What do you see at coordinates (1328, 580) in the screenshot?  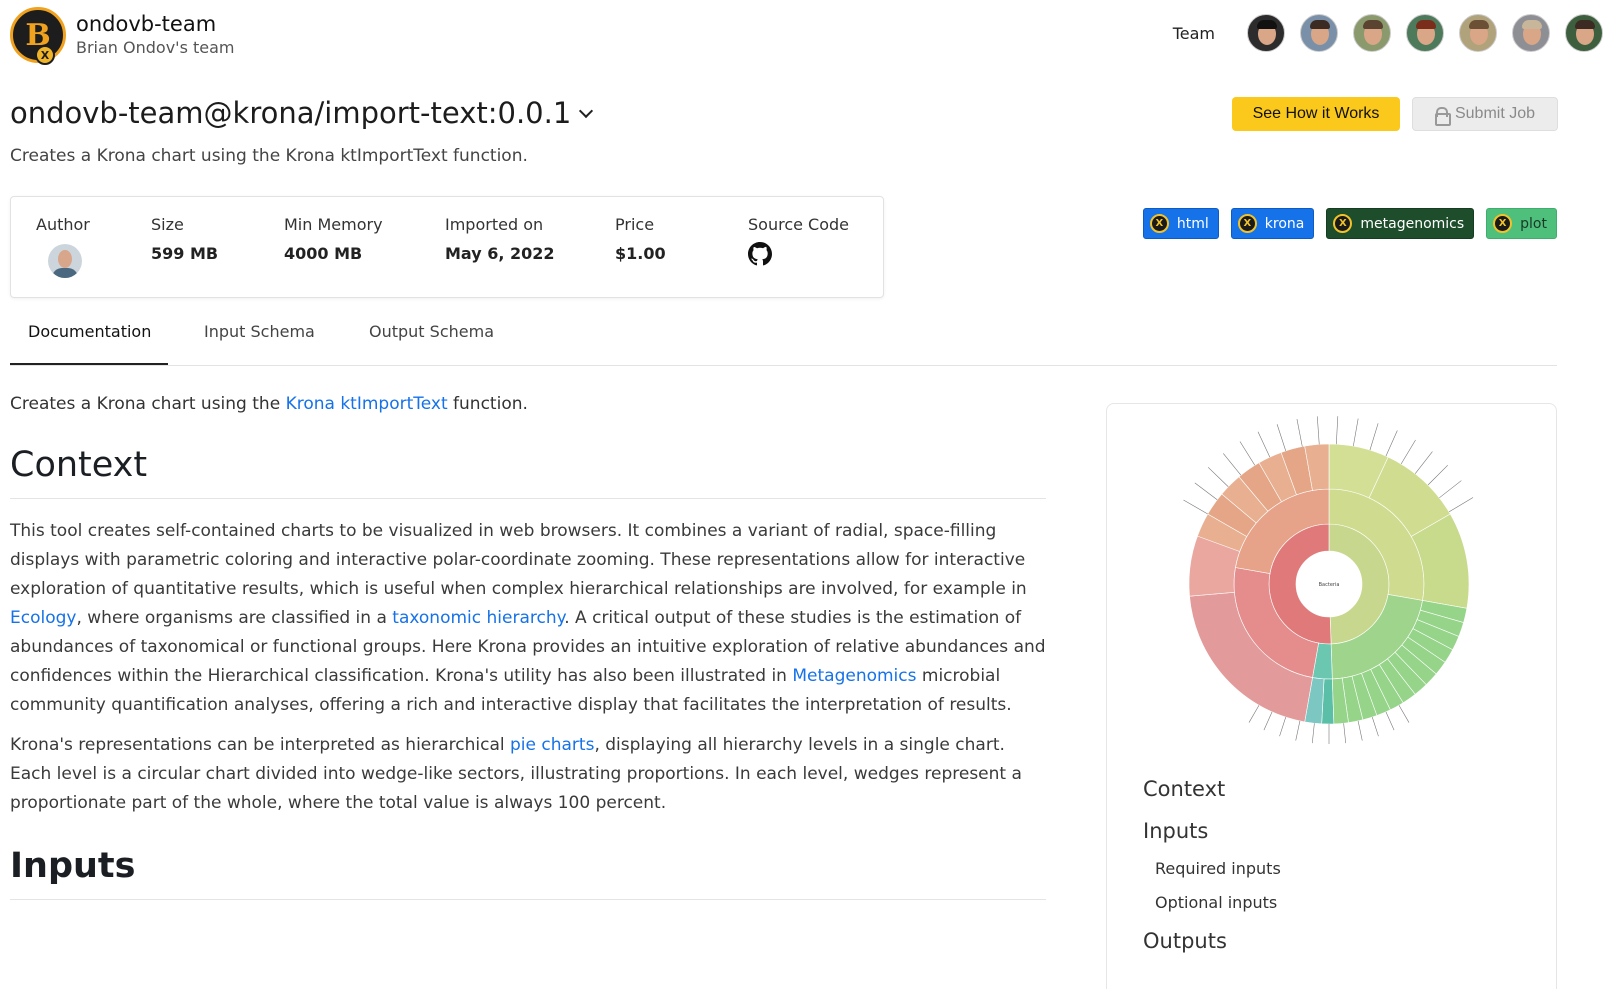 I see `krona-chart-image: Bacteria` at bounding box center [1328, 580].